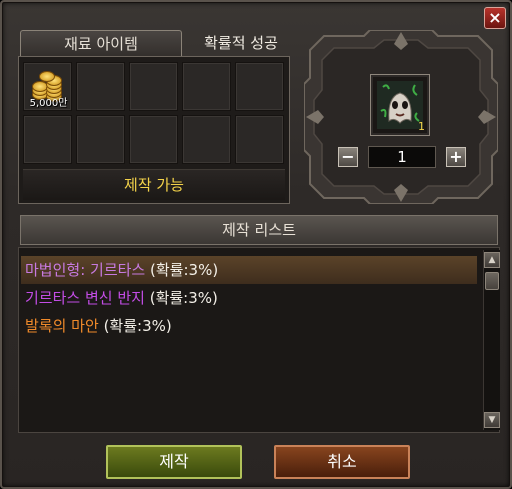 The height and width of the screenshot is (489, 512). Describe the element at coordinates (249, 326) in the screenshot. I see `list-item: 발록의 마안 (확률:3%)` at that location.